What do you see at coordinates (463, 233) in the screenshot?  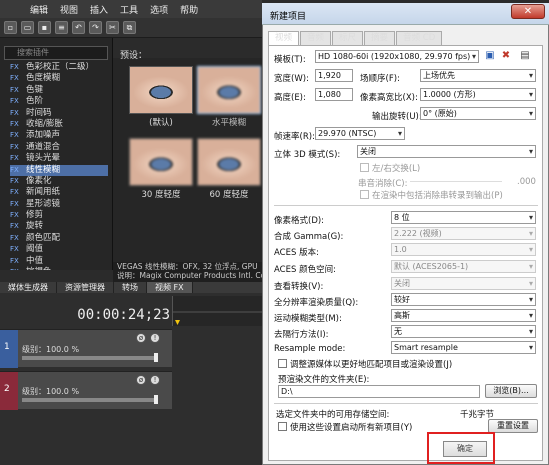 I see `gamma-dropdown: 2.222 (视频)` at bounding box center [463, 233].